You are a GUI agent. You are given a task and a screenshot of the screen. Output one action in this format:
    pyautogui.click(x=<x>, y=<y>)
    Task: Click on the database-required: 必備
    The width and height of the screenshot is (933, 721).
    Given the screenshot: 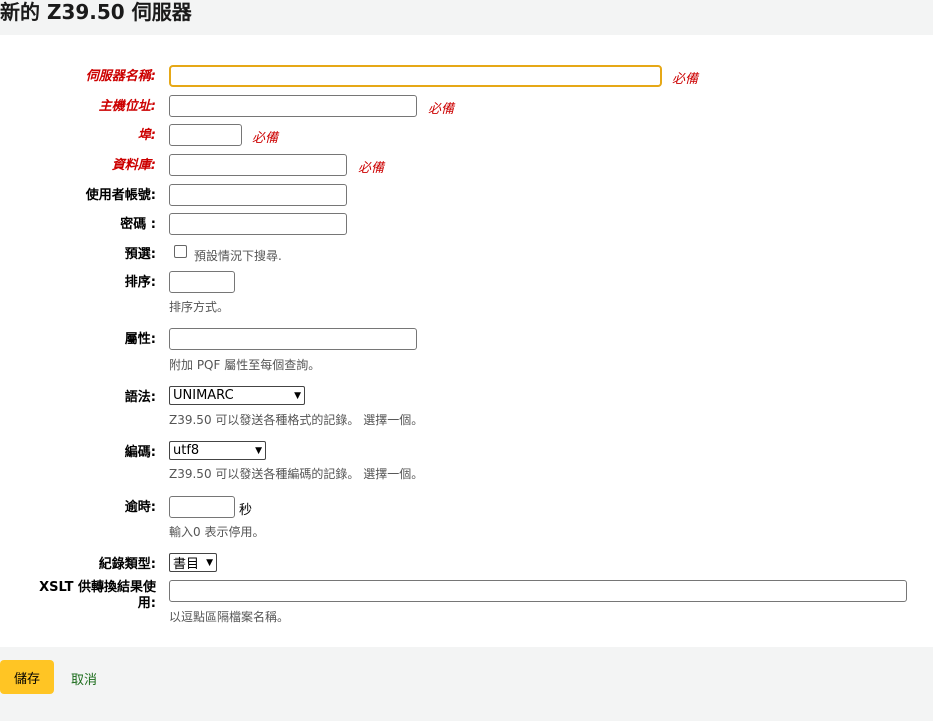 What is the action you would take?
    pyautogui.click(x=371, y=168)
    